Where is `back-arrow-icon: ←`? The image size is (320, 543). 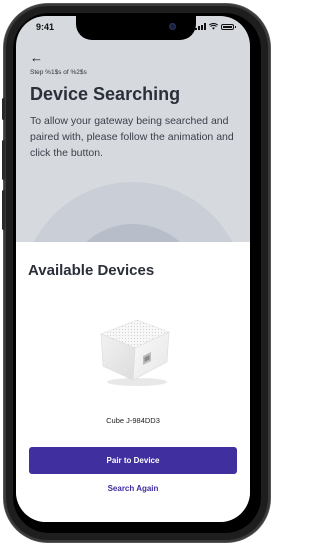
back-arrow-icon: ← is located at coordinates (36, 57).